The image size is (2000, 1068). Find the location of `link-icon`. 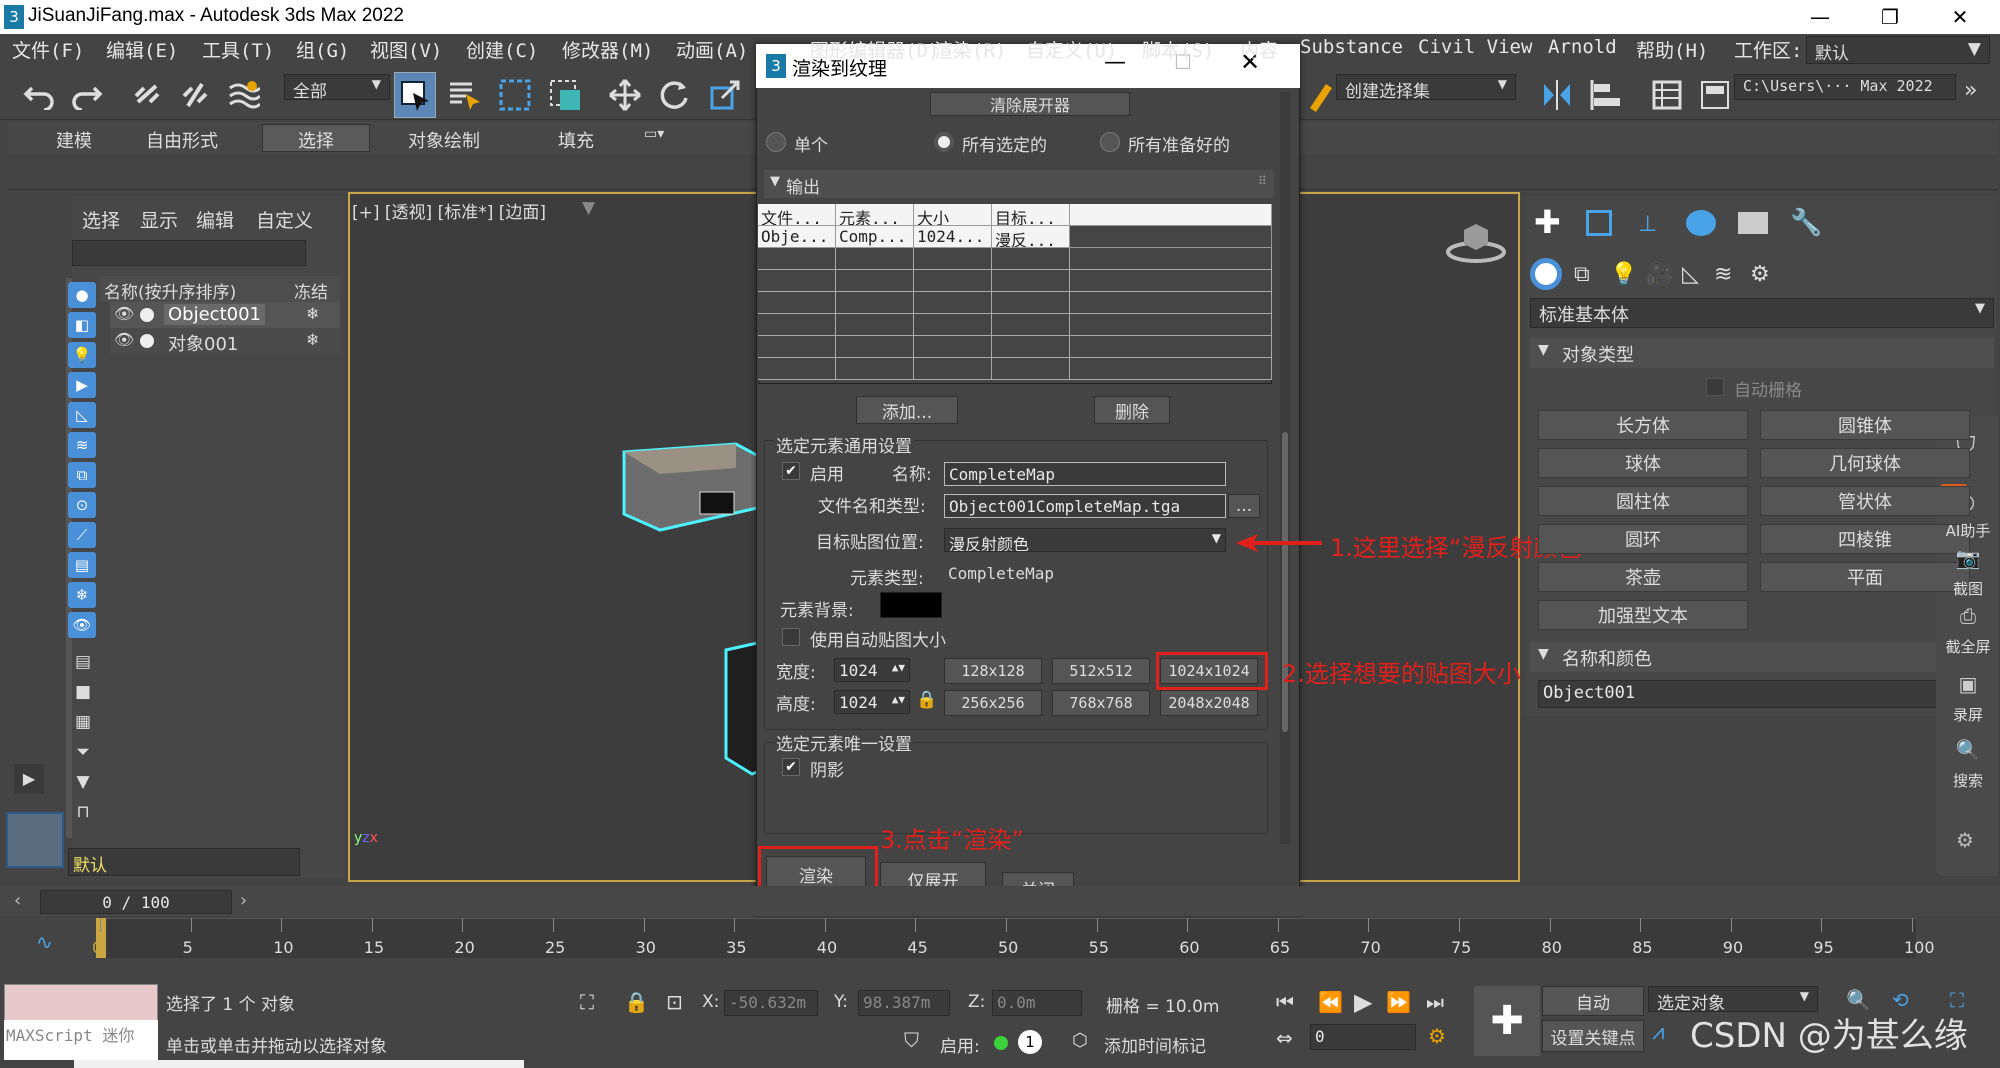

link-icon is located at coordinates (147, 95).